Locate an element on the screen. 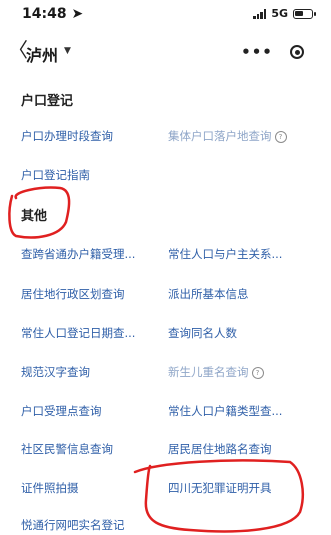  service-link: 派出所基本信息 is located at coordinates (208, 294).